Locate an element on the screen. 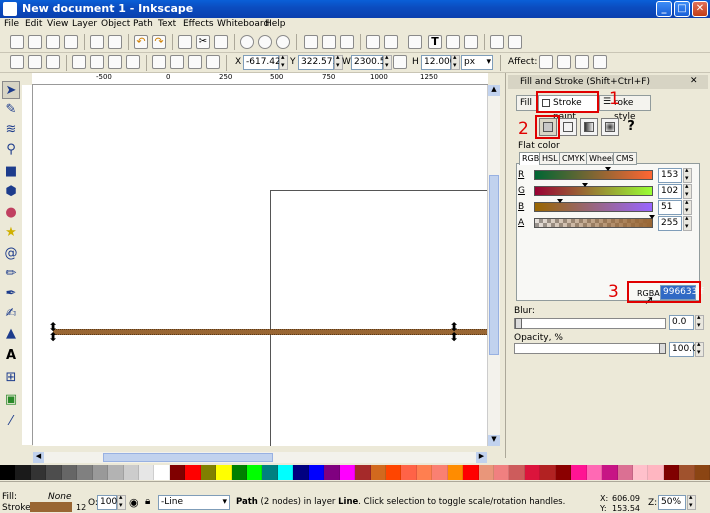 This screenshot has width=710, height=513. raise-icon is located at coordinates (177, 62).